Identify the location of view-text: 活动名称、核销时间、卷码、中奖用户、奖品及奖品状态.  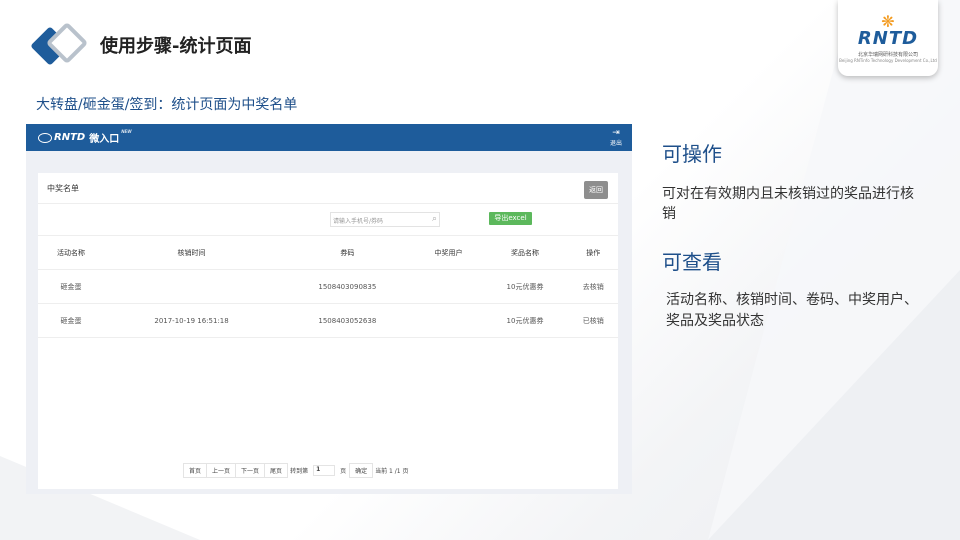
(792, 310).